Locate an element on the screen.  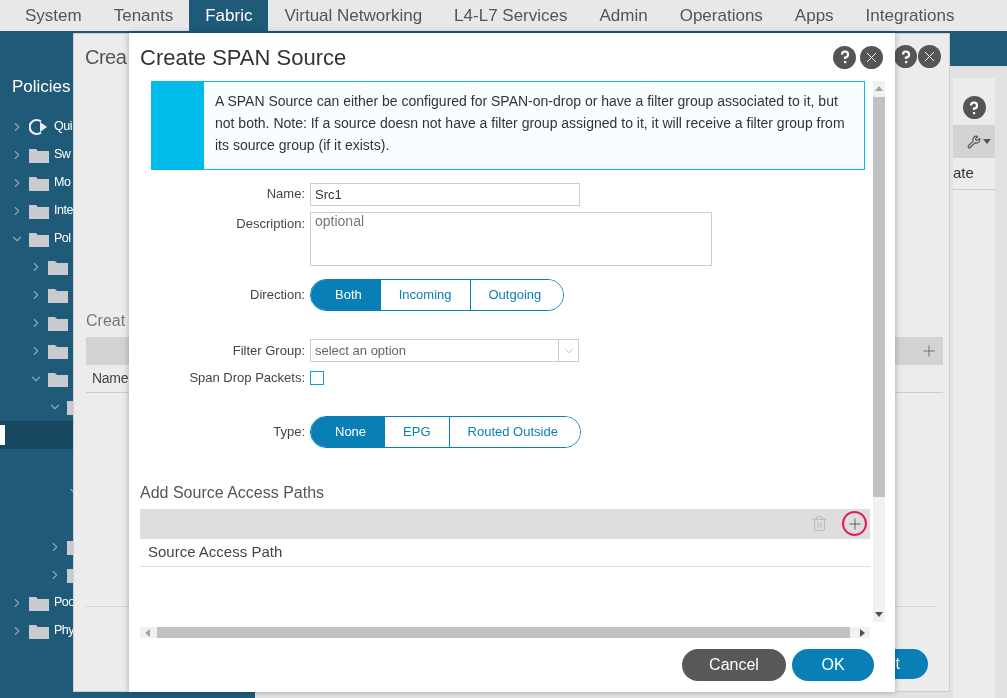
wrench-icon is located at coordinates (974, 141).